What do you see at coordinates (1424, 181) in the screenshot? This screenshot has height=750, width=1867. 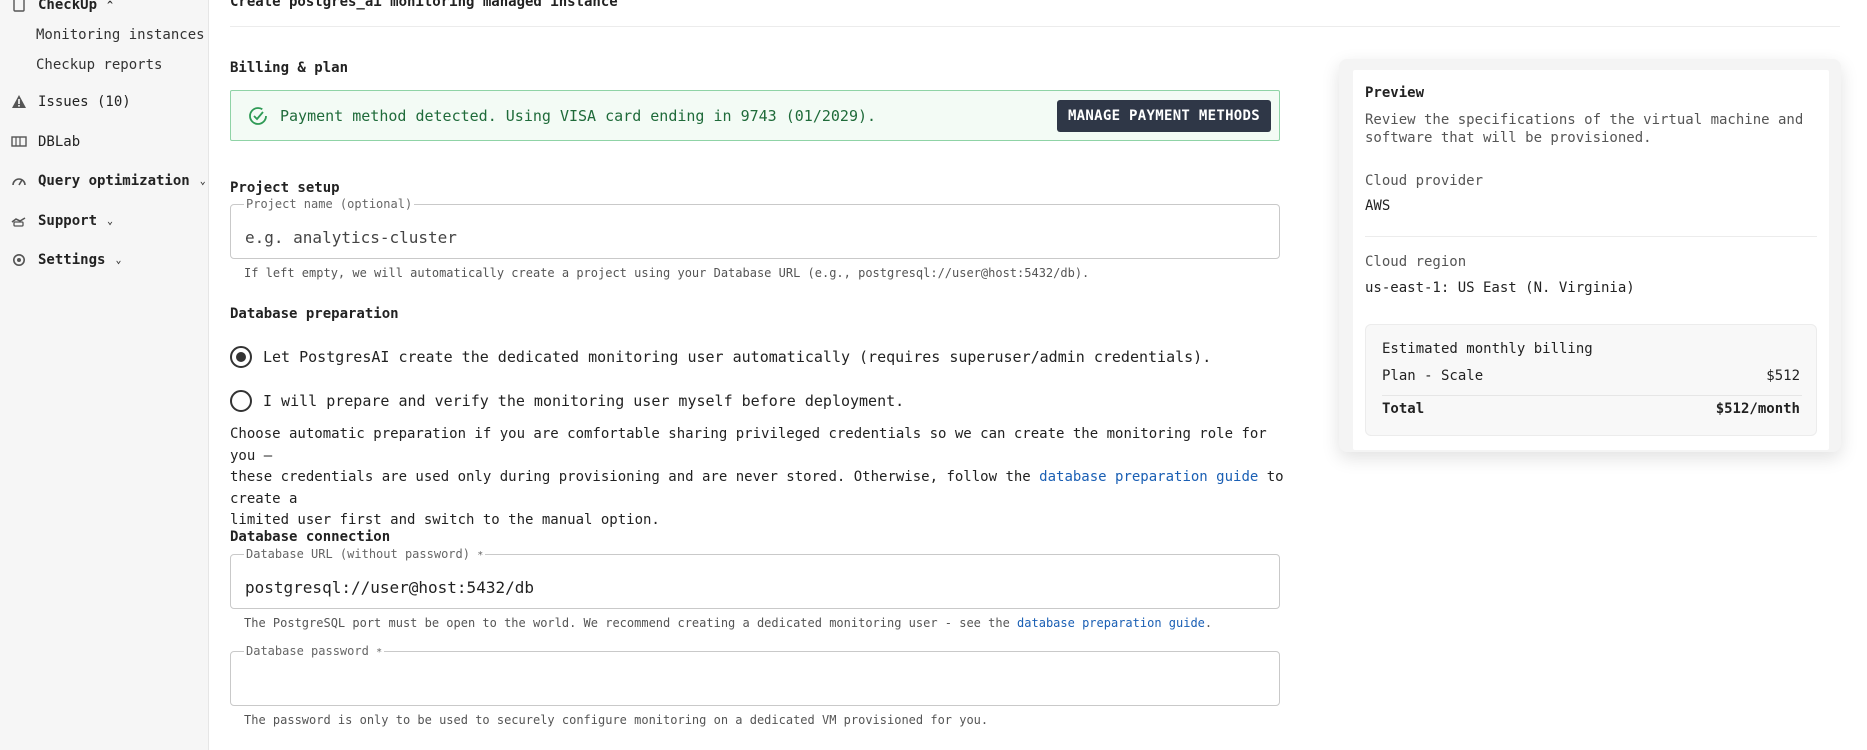 I see `cloud-provider-label: Cloud provider` at bounding box center [1424, 181].